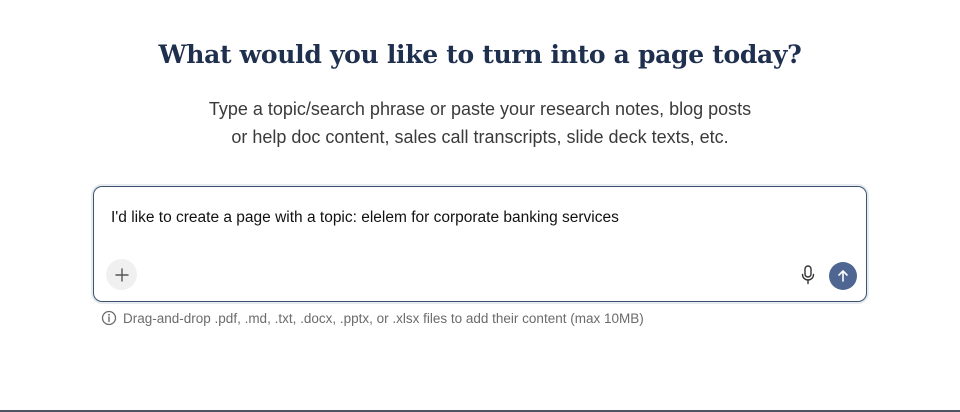 This screenshot has height=412, width=960. I want to click on voice-input-button, so click(808, 275).